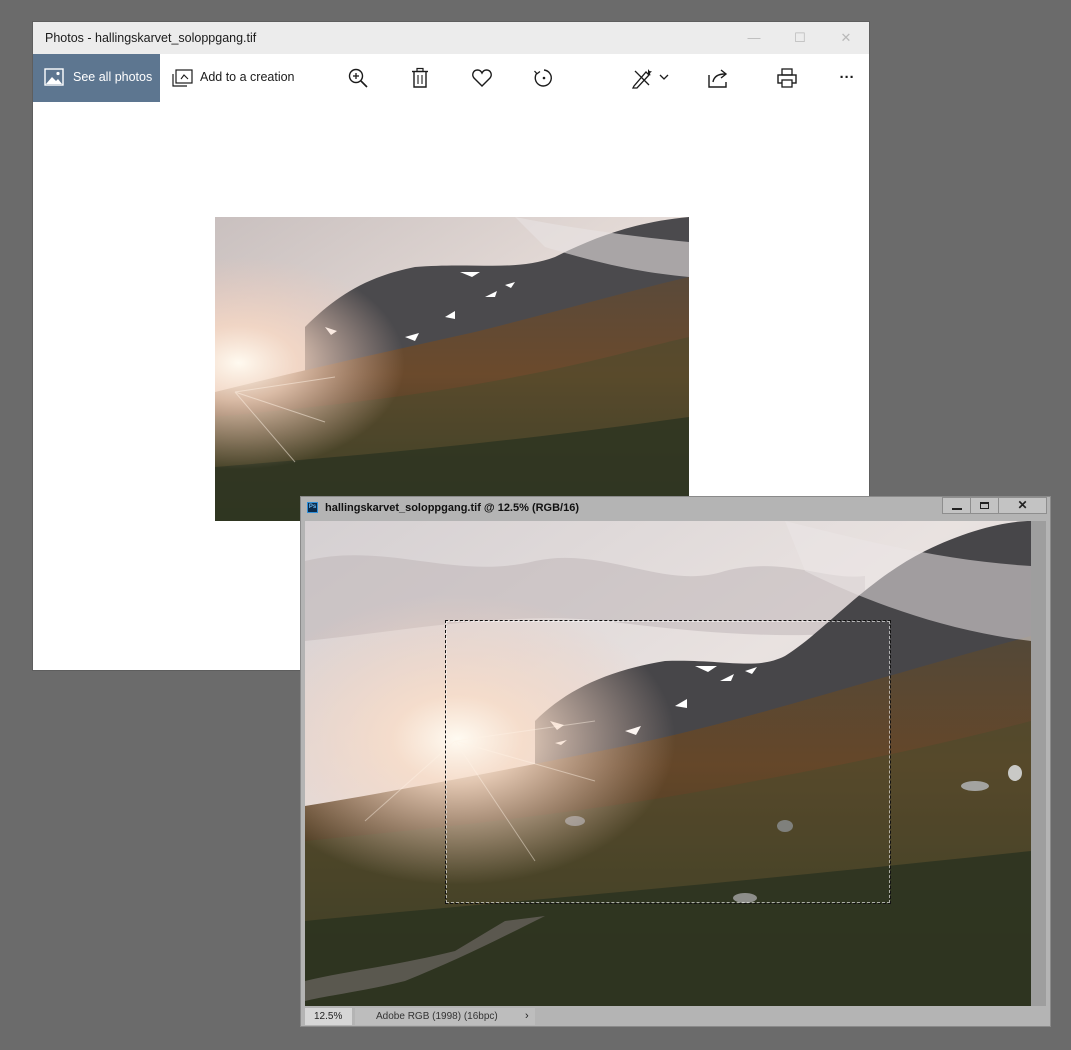 The image size is (1071, 1050). I want to click on photoshop-logo-icon: Ps, so click(312, 507).